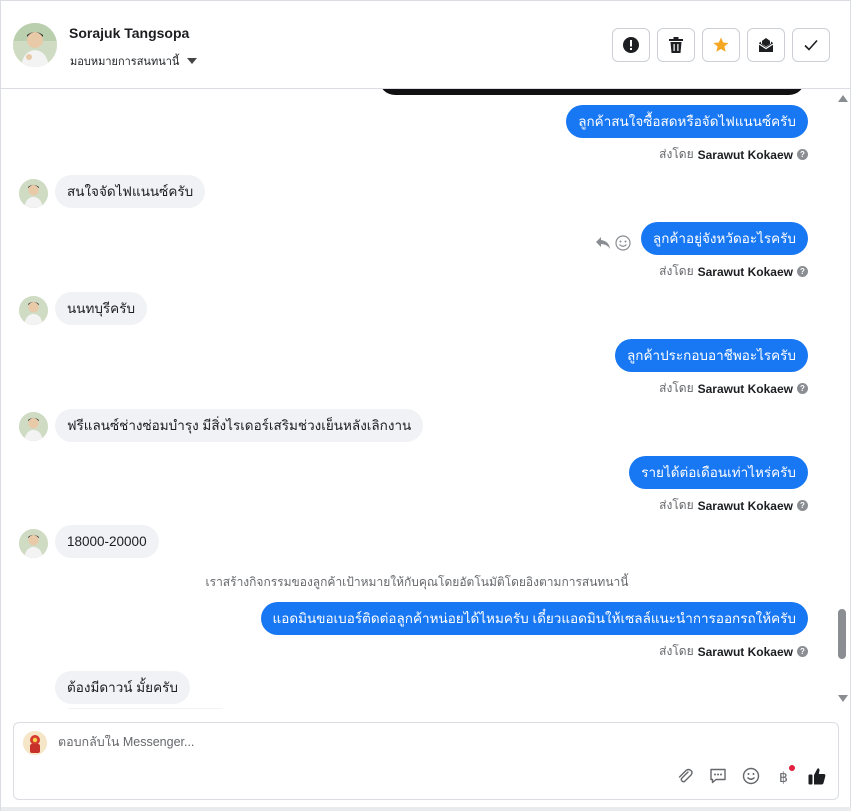 This screenshot has width=851, height=811. Describe the element at coordinates (724, 238) in the screenshot. I see `message-outgoing: ลูกค้าอยู่จังหวัดอะไรครับ` at that location.